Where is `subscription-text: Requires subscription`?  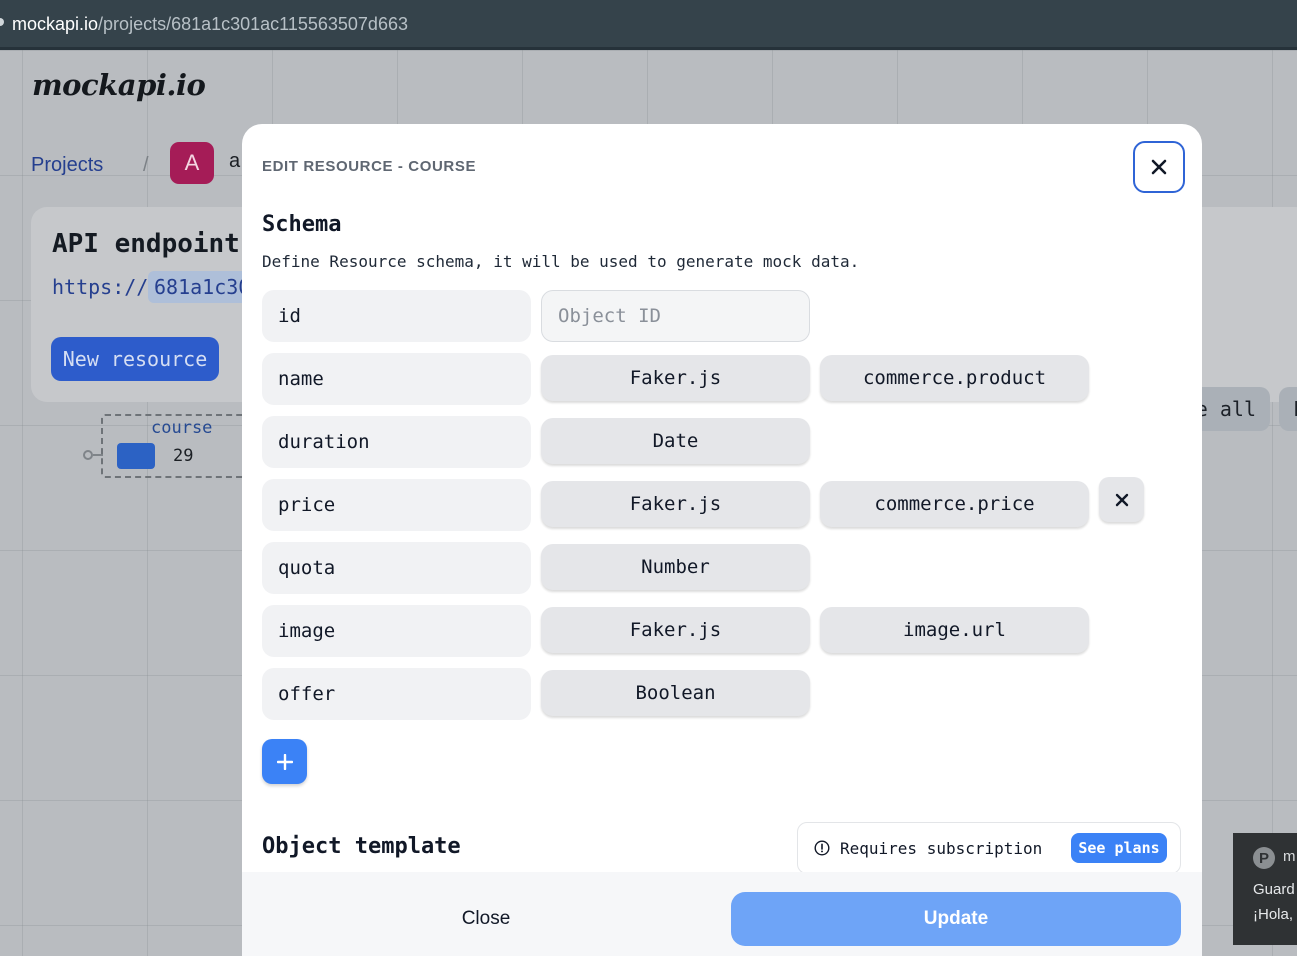
subscription-text: Requires subscription is located at coordinates (941, 848).